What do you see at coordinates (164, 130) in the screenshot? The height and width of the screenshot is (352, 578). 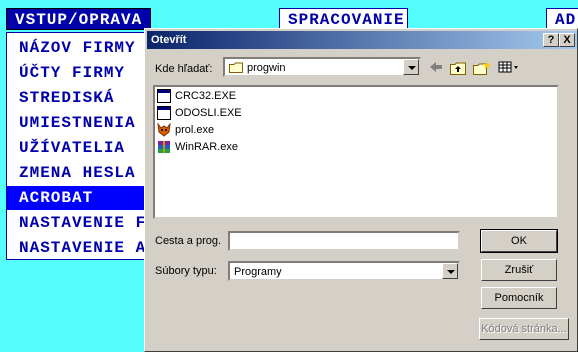 I see `fox-icon` at bounding box center [164, 130].